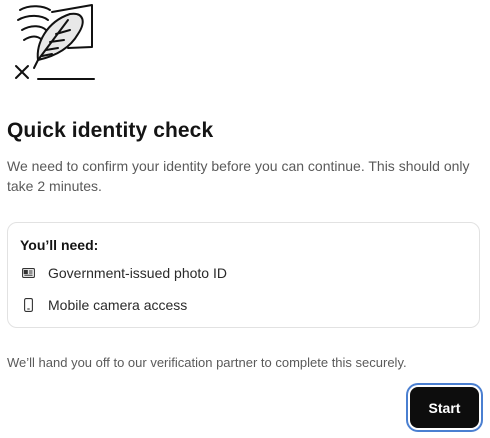 The height and width of the screenshot is (438, 490). I want to click on requirement-label: Government-issued photo ID, so click(137, 273).